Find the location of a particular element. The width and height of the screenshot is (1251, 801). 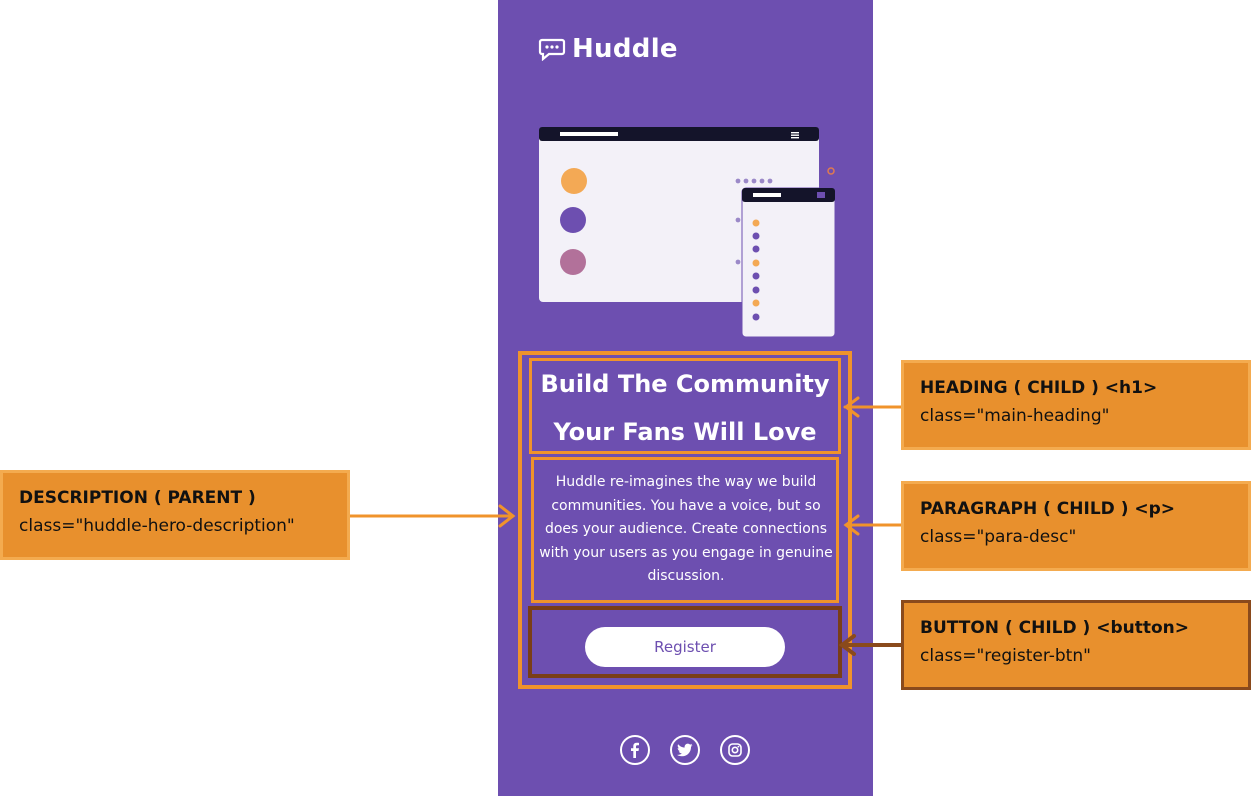

paragraph-callout-class: class="para-desc" is located at coordinates (998, 537).